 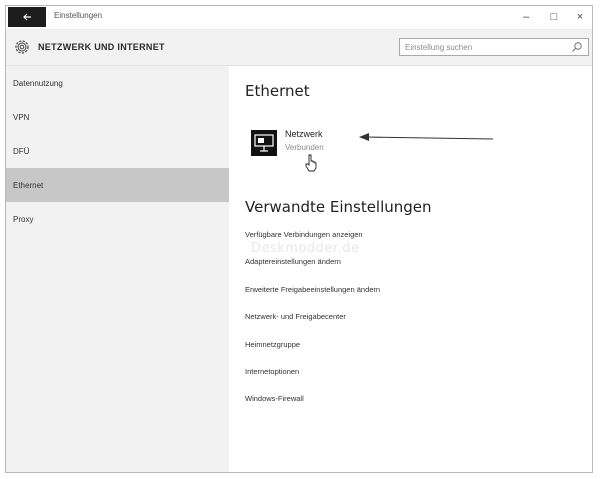 I want to click on sidebar-item-label: Proxy, so click(x=23, y=219).